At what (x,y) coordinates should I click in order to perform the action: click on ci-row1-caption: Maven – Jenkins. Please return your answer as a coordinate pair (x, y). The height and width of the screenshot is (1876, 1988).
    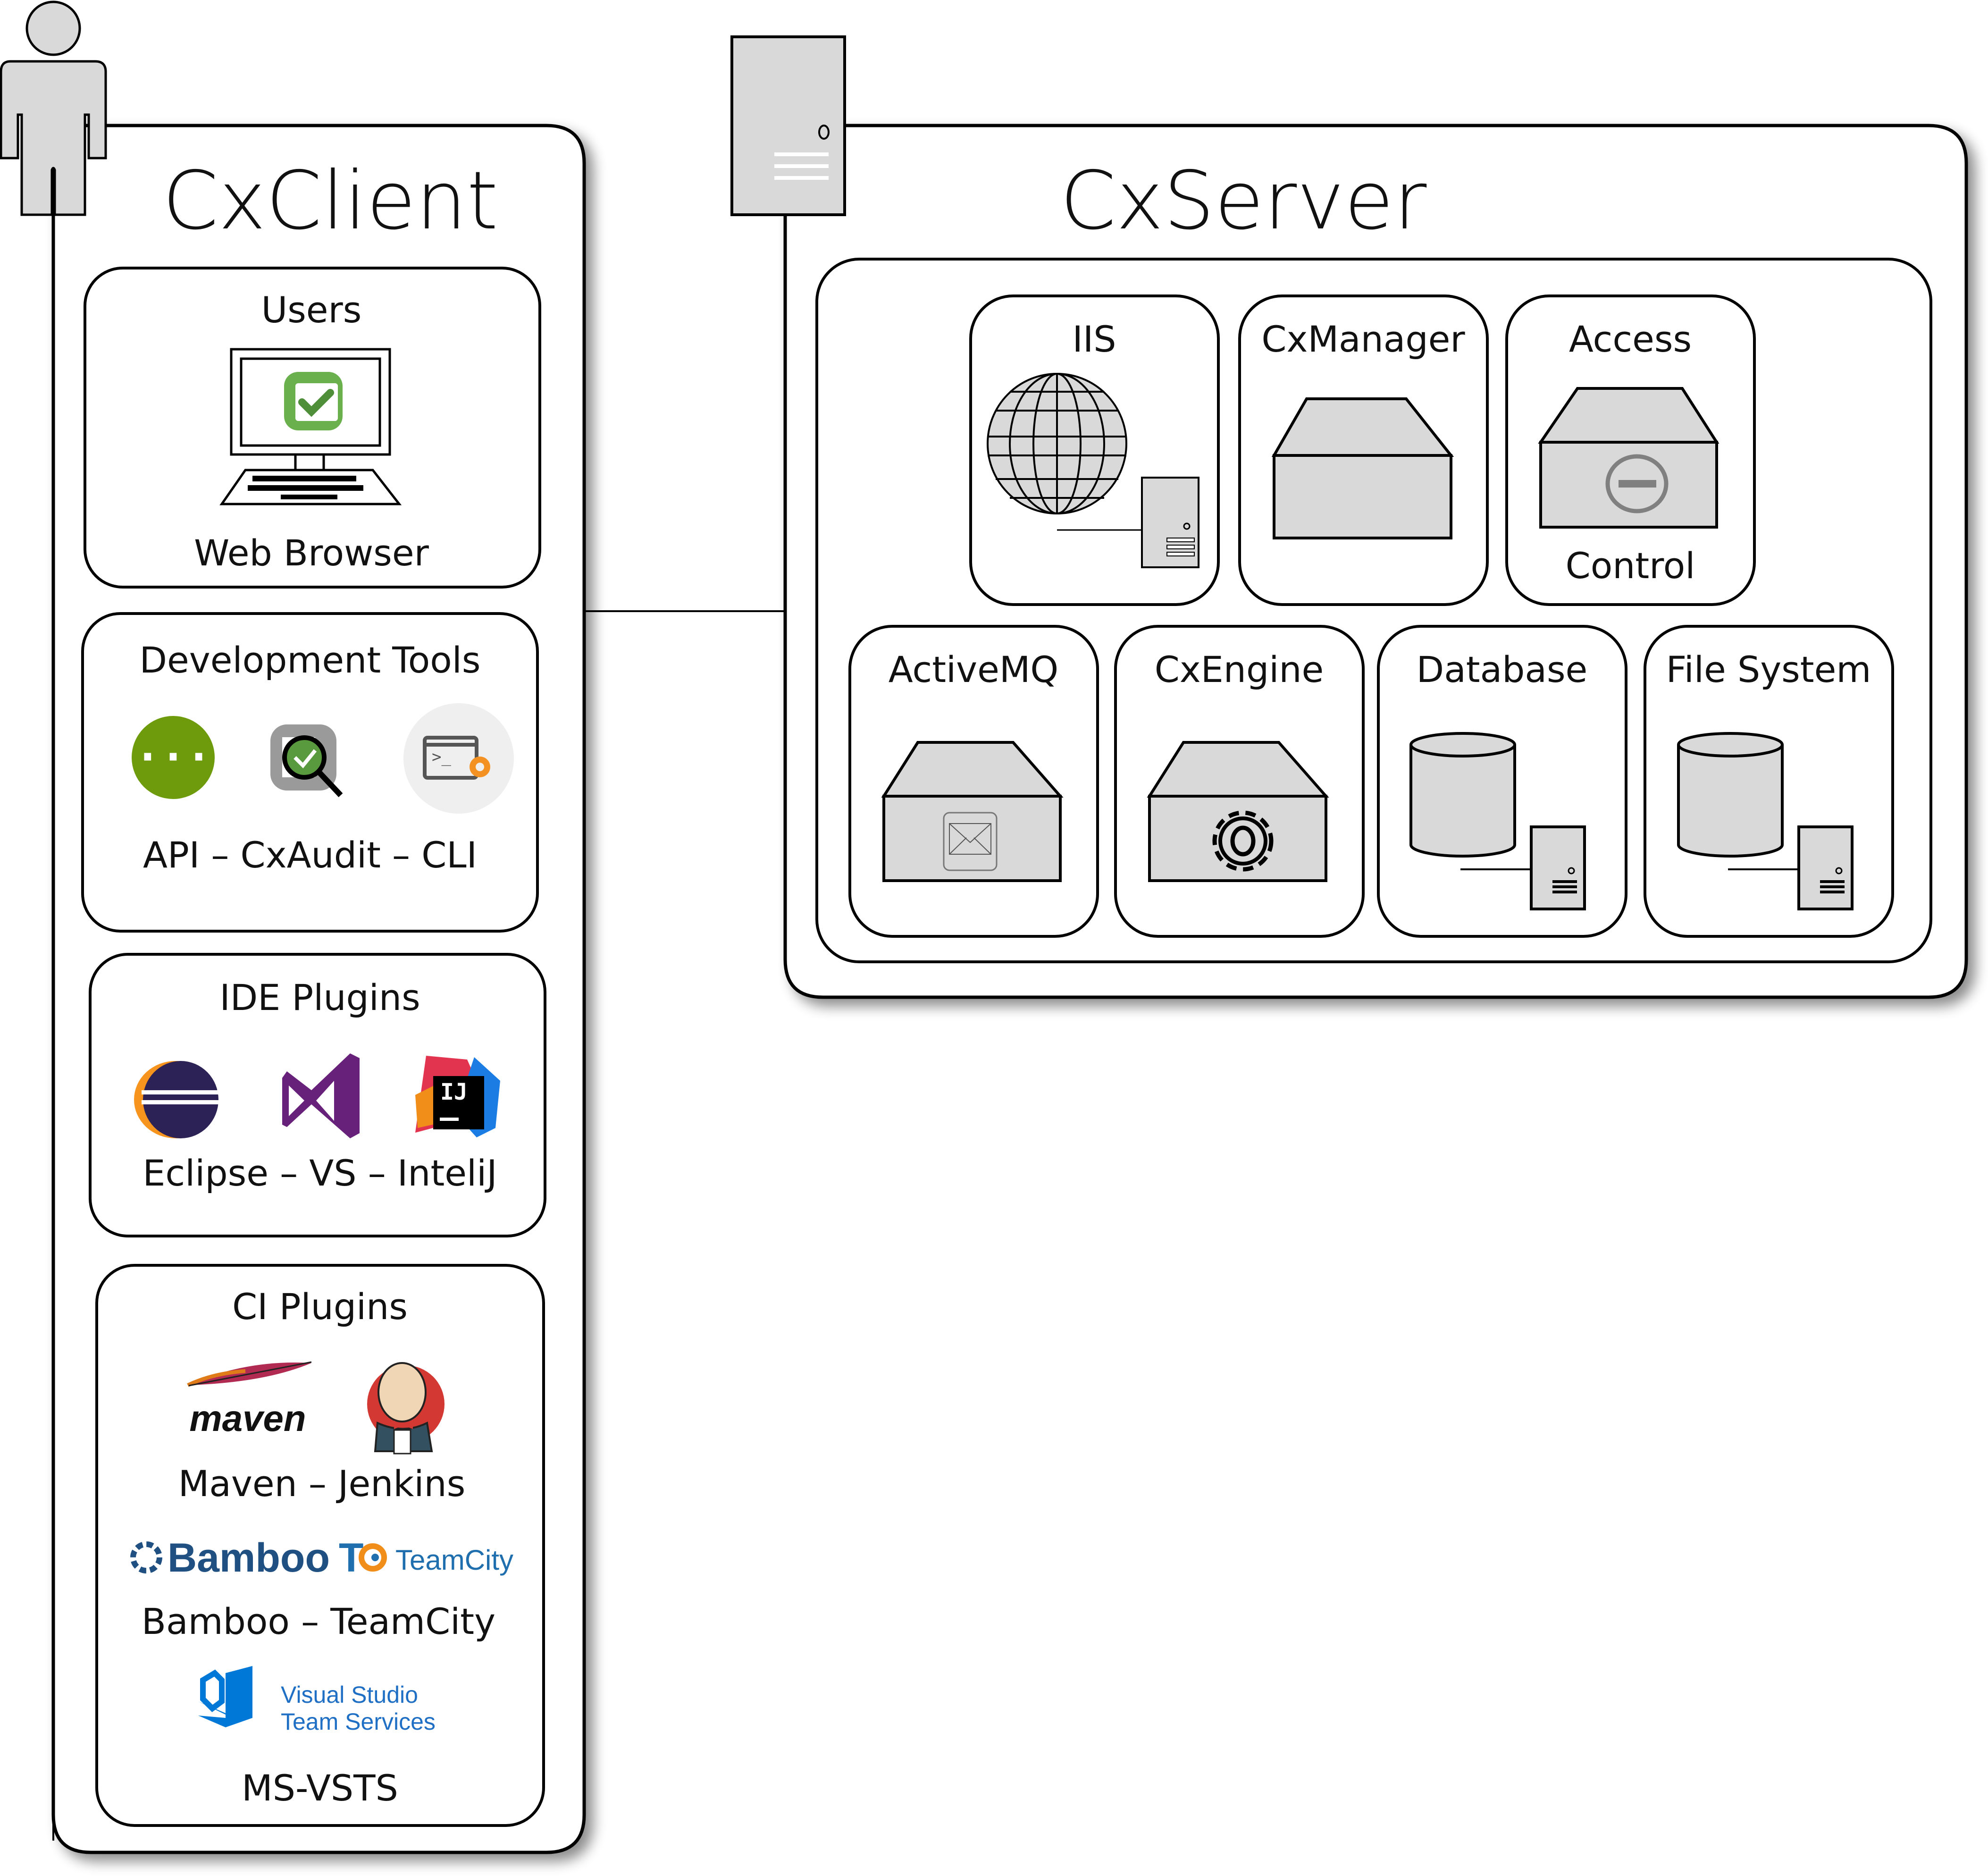
    Looking at the image, I should click on (322, 1484).